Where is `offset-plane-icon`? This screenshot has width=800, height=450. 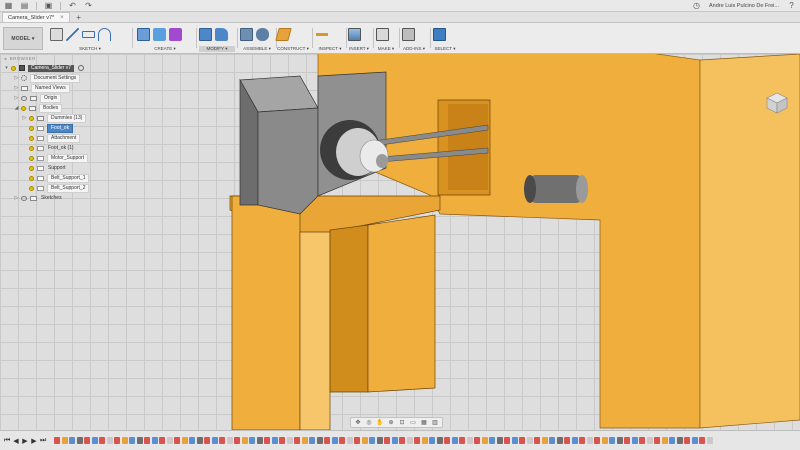
offset-plane-icon is located at coordinates (283, 34).